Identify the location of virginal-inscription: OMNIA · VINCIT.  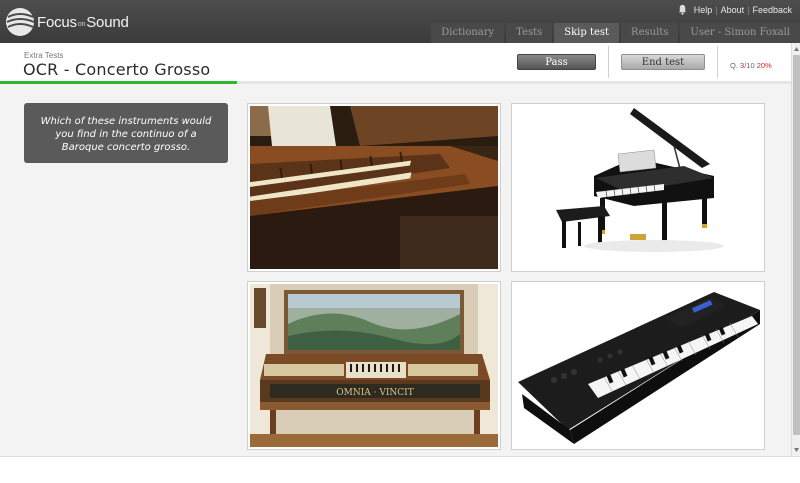
(374, 393).